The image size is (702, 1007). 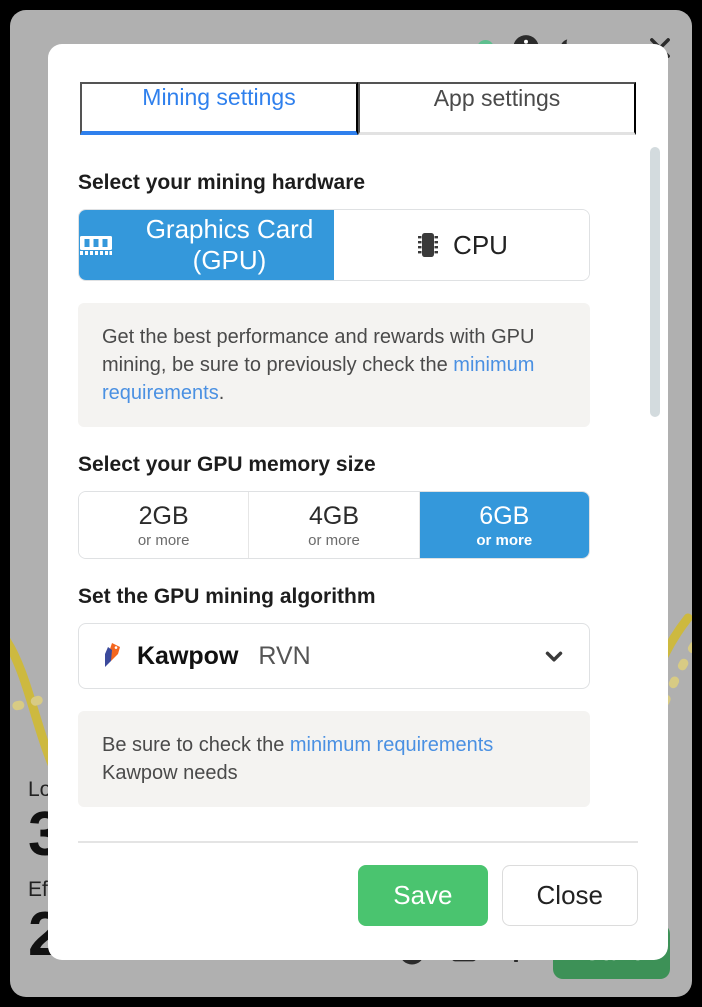 What do you see at coordinates (480, 244) in the screenshot?
I see `hardware-option-cpu-label: CPU` at bounding box center [480, 244].